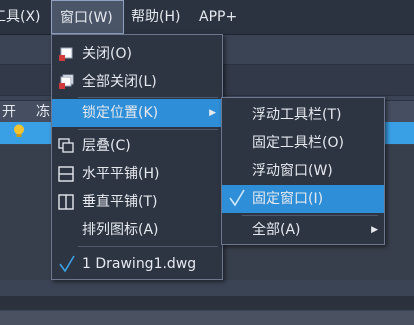 Image resolution: width=414 pixels, height=325 pixels. I want to click on menu-item-label: 关闭(O), so click(107, 54).